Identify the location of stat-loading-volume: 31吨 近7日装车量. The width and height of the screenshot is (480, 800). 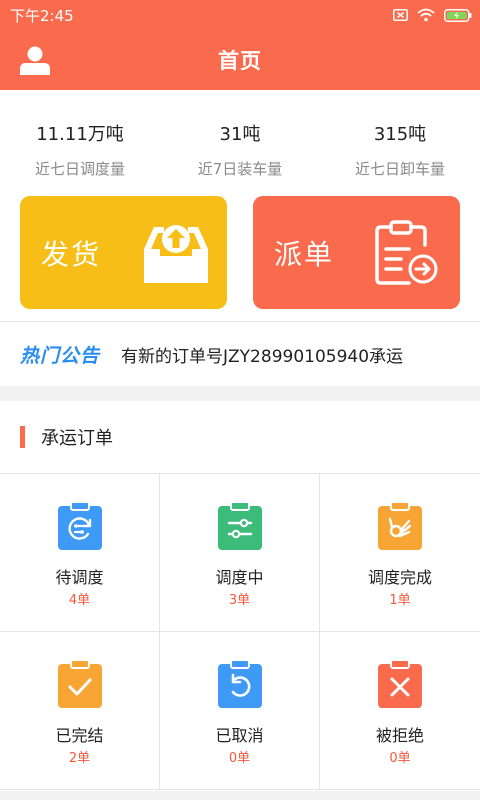
(240, 138).